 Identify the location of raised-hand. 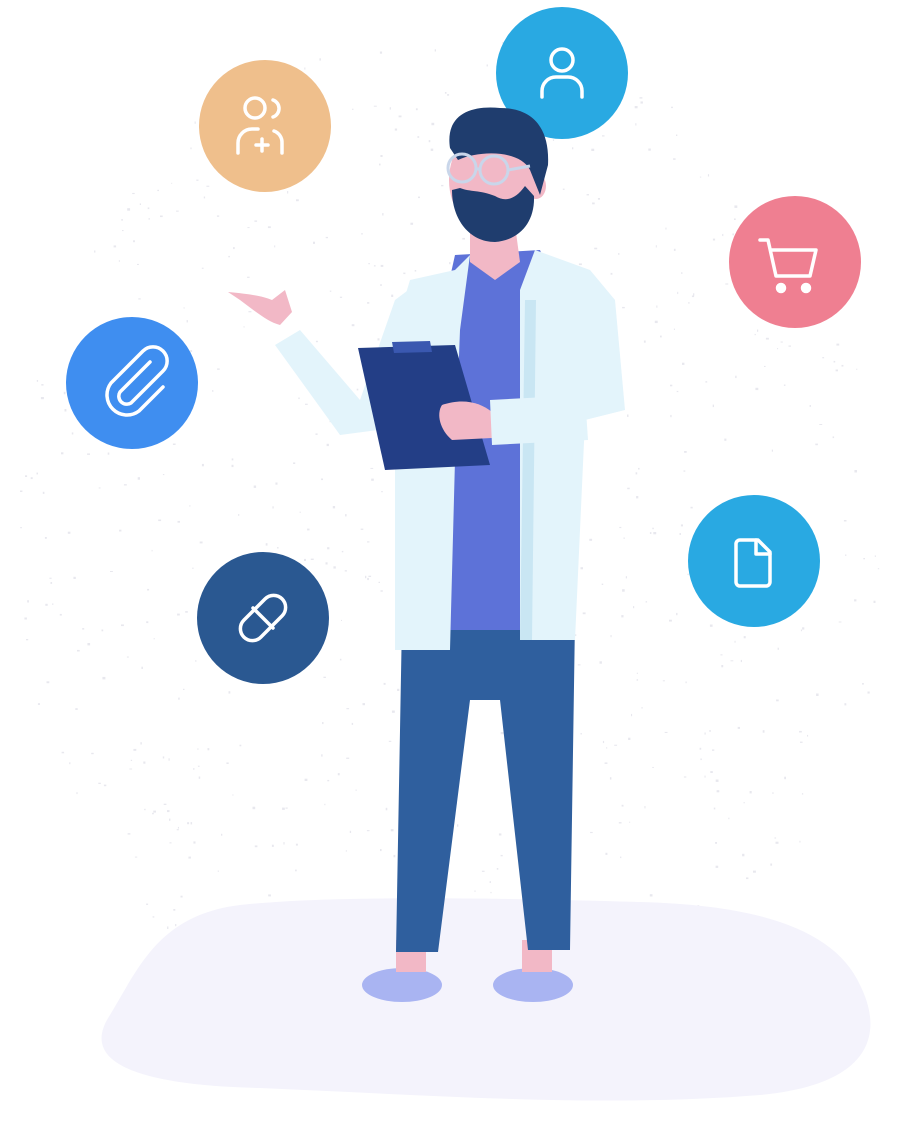
(260, 307).